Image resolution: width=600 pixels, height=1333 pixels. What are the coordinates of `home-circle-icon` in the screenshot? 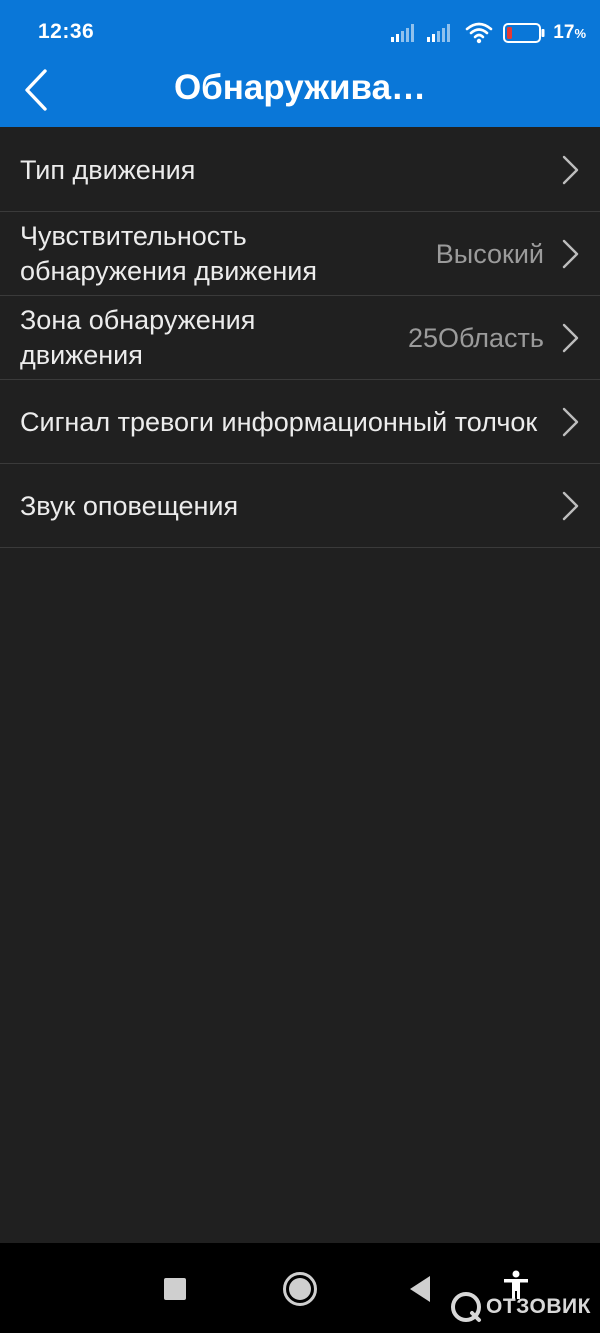 It's located at (300, 1289).